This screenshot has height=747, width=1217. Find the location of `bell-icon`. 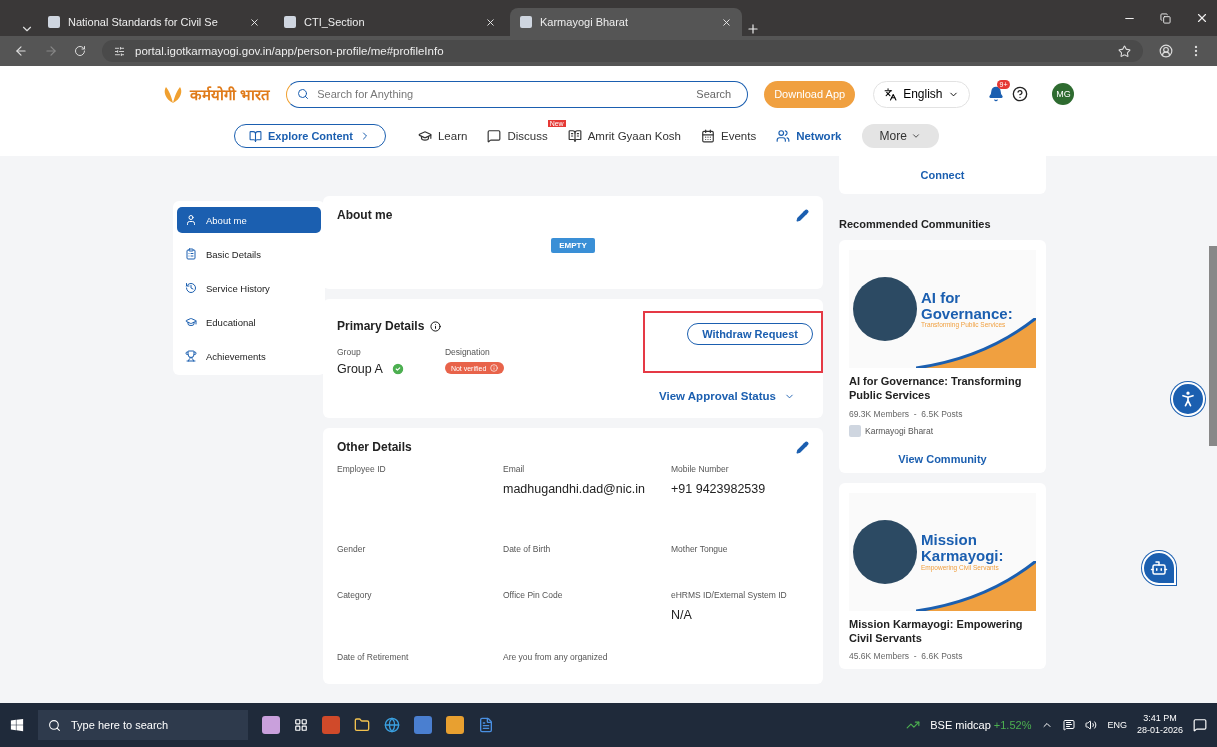

bell-icon is located at coordinates (996, 94).